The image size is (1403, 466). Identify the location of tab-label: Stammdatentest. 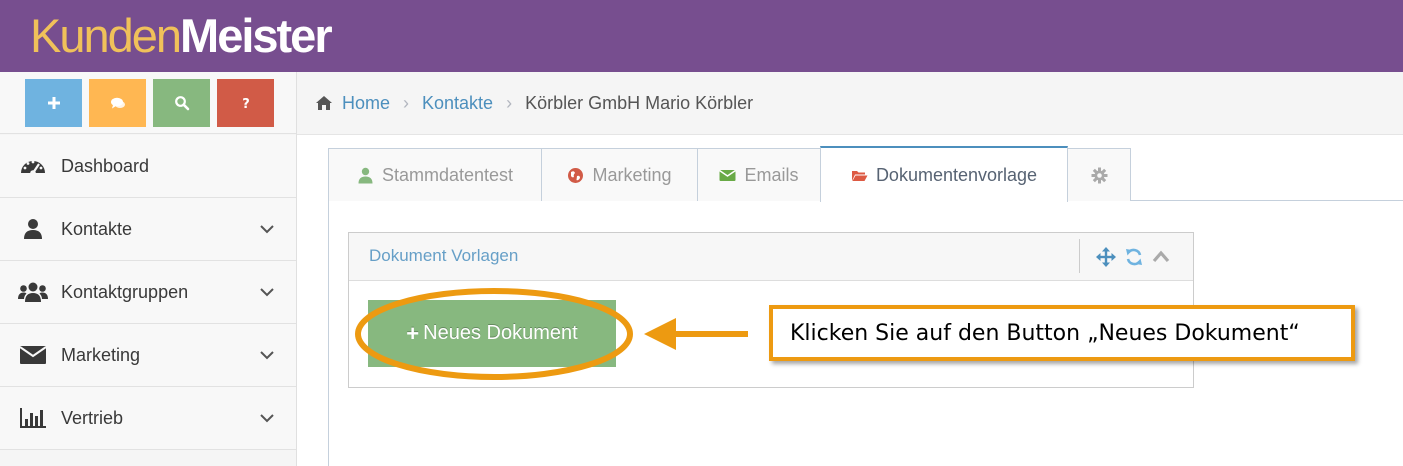
(447, 174).